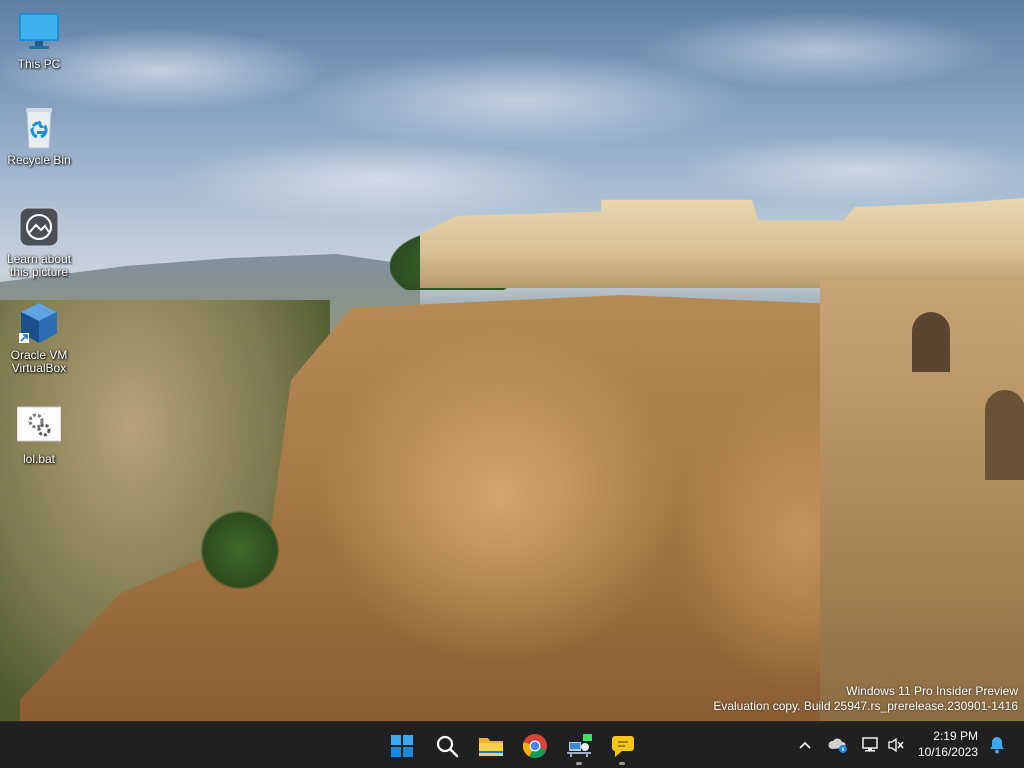 This screenshot has height=768, width=1024. I want to click on network-app-icon, so click(579, 745).